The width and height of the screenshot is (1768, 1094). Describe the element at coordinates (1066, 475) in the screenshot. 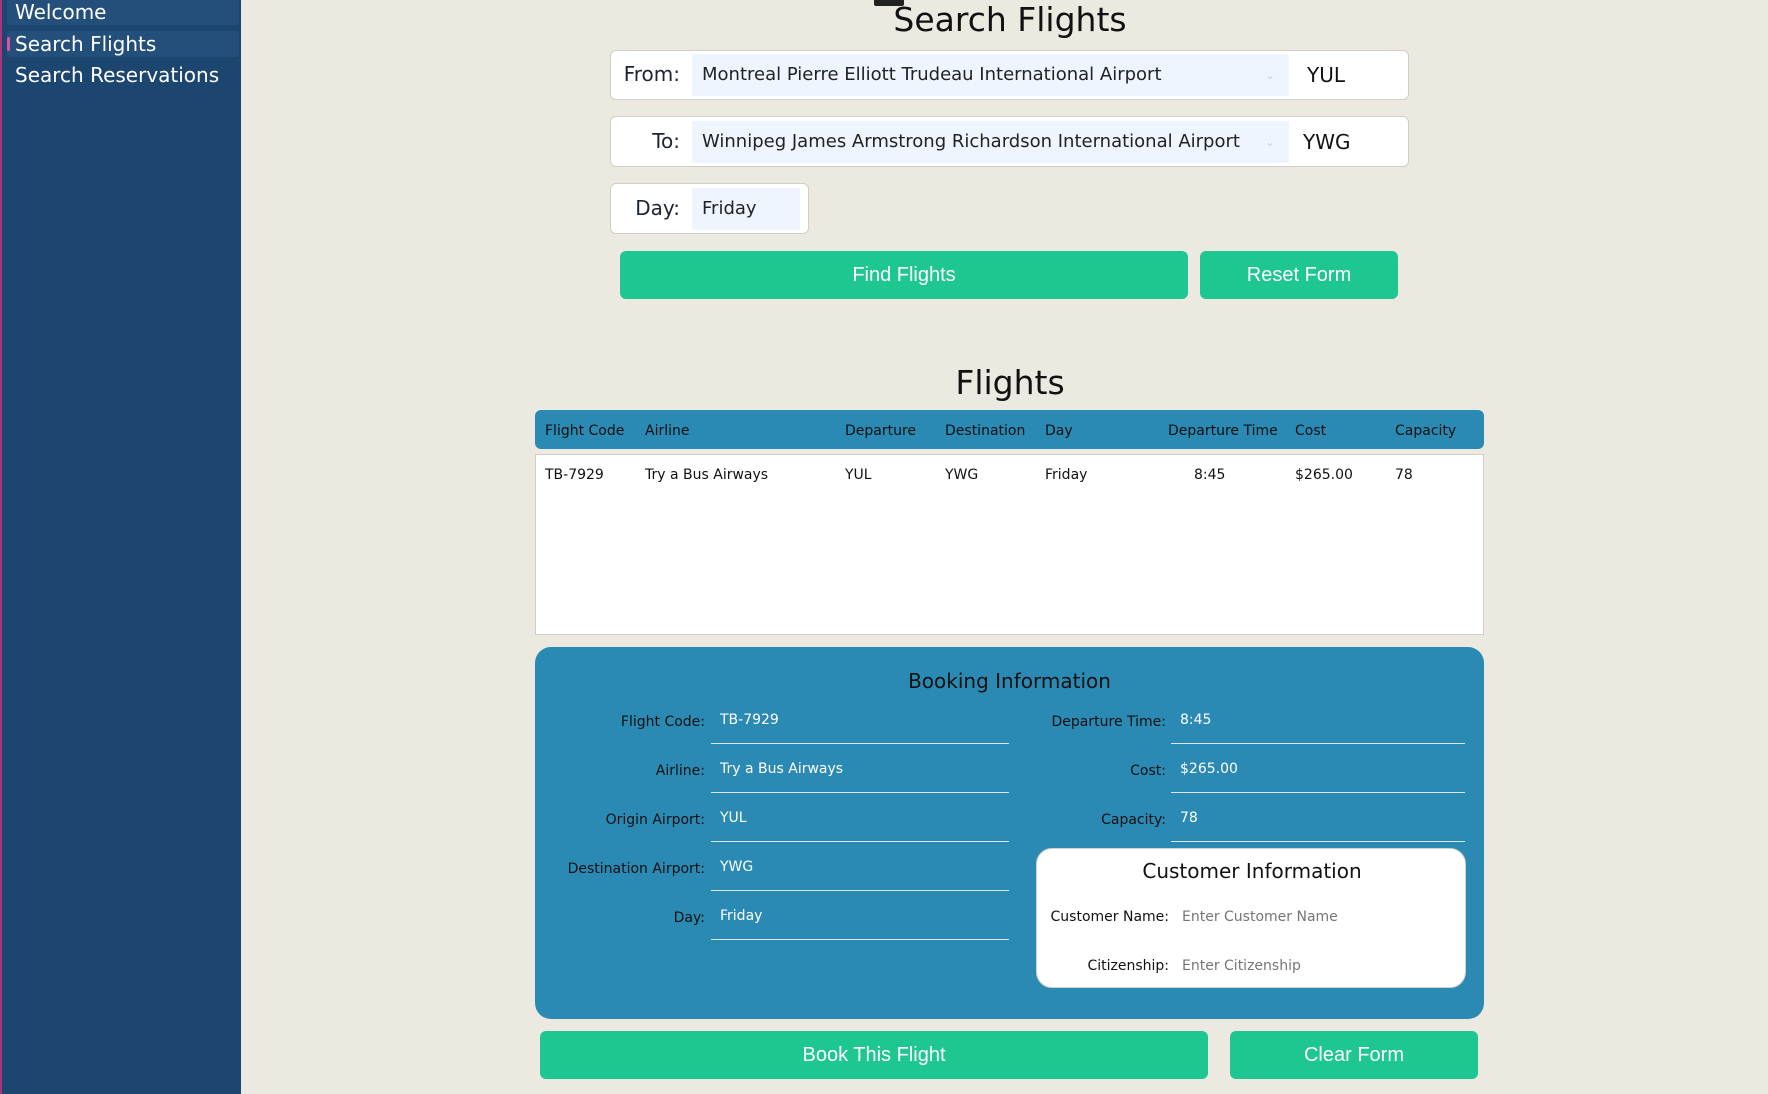

I see `cell-day: Friday` at that location.